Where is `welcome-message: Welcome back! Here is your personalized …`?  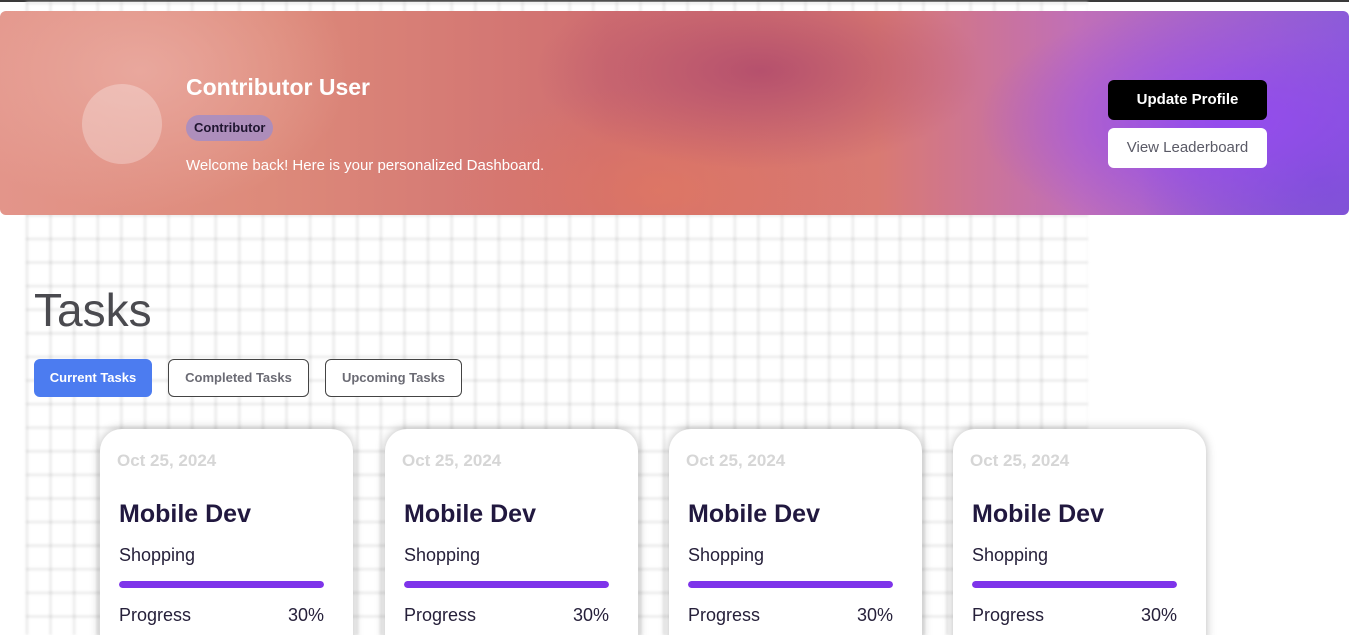
welcome-message: Welcome back! Here is your personalized … is located at coordinates (365, 165).